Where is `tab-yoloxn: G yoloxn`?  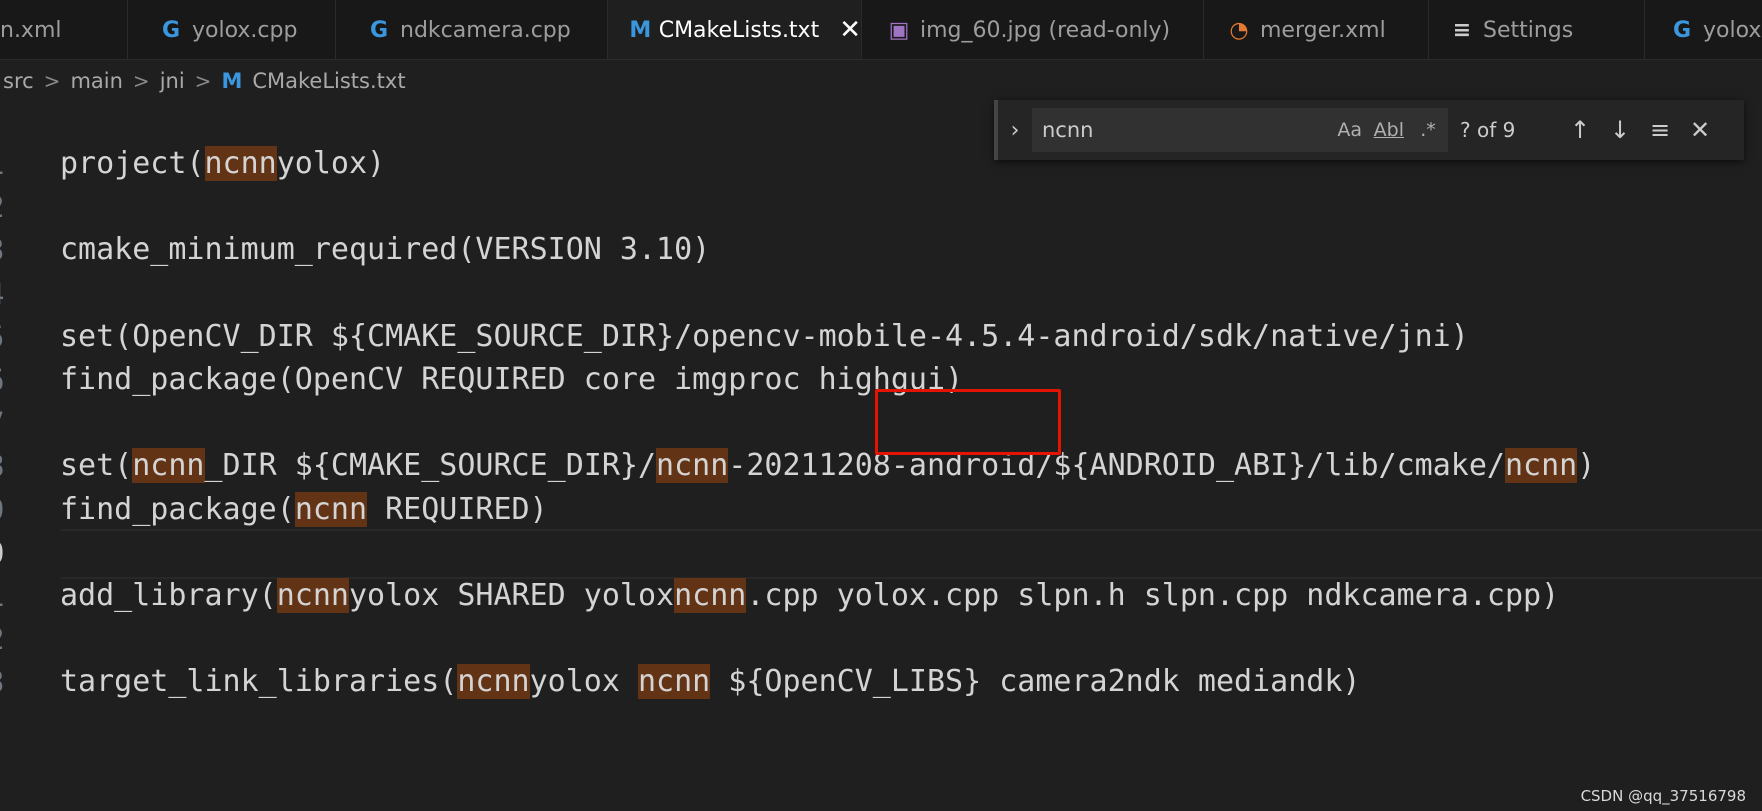
tab-yoloxn: G yoloxn is located at coordinates (1703, 29).